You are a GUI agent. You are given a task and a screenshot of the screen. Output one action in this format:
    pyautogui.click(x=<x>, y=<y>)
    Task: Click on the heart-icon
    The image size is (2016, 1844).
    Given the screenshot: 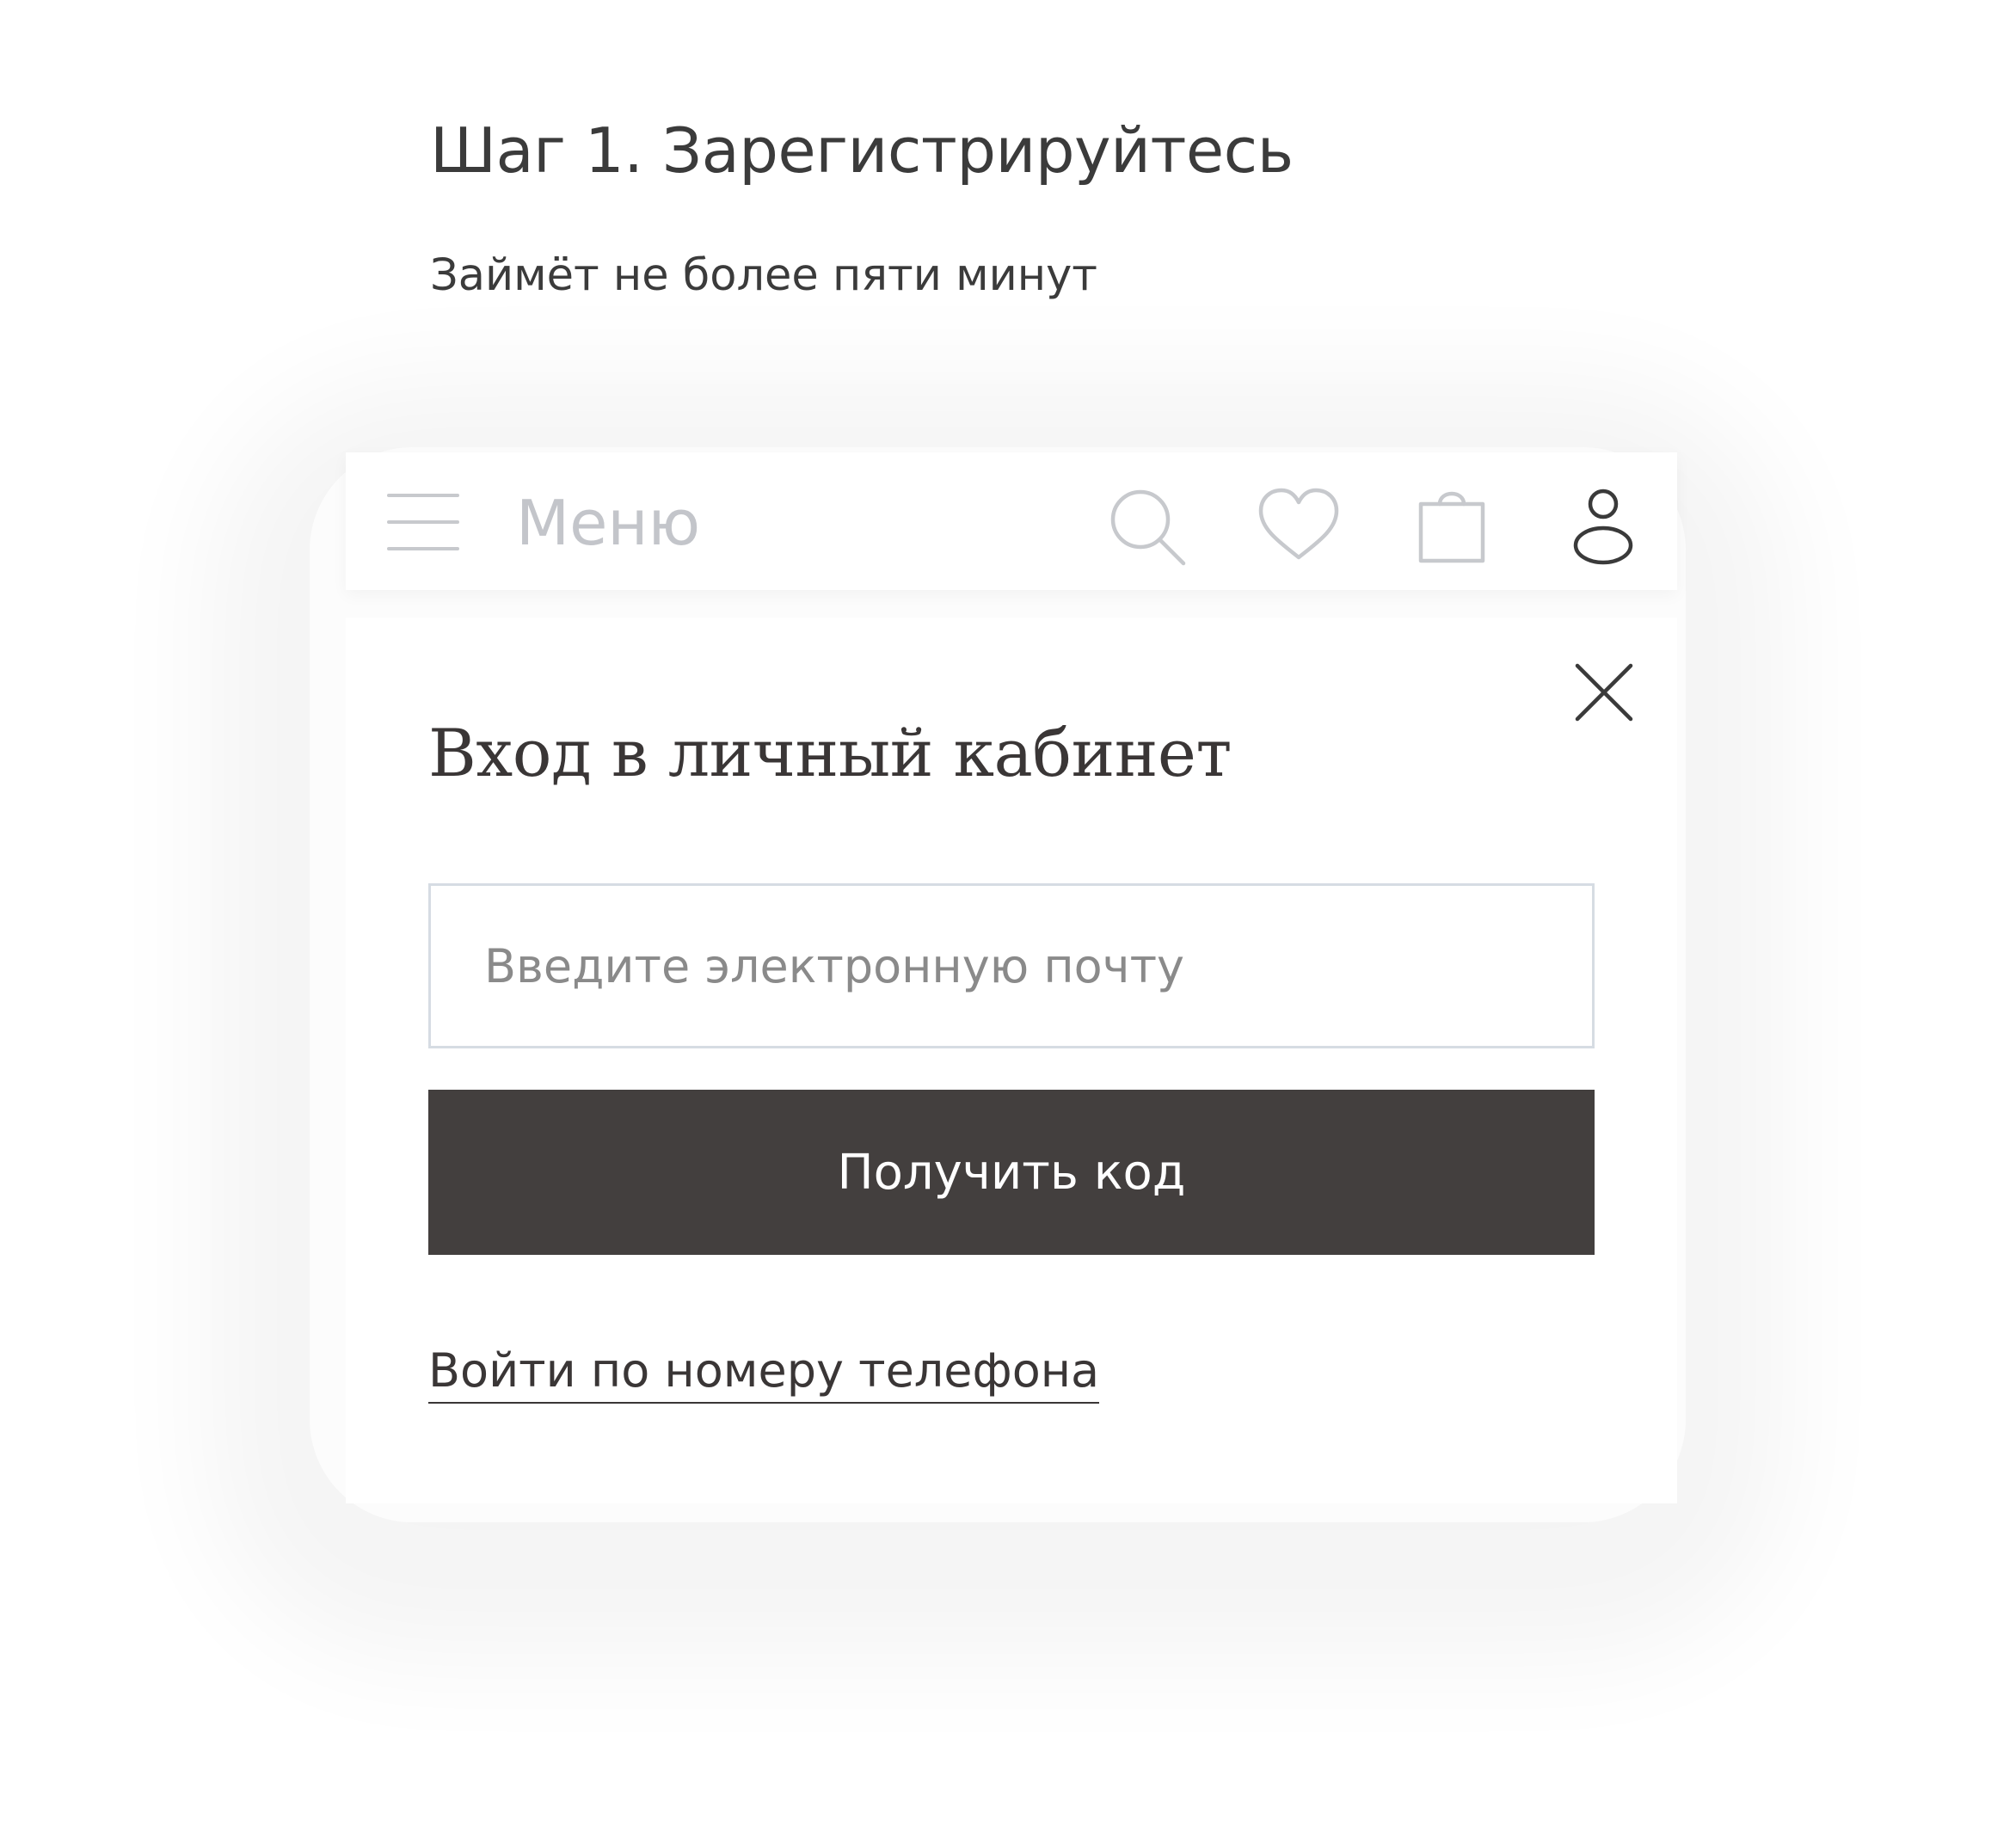 What is the action you would take?
    pyautogui.click(x=1299, y=526)
    